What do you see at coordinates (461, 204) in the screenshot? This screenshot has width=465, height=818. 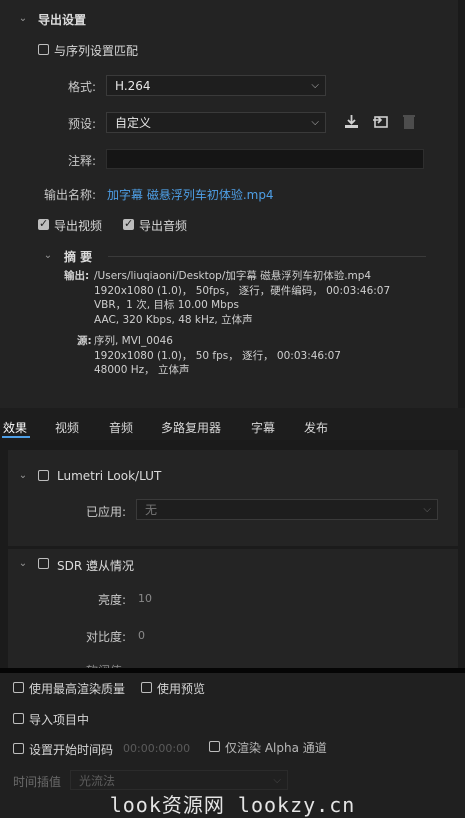 I see `scrollbar` at bounding box center [461, 204].